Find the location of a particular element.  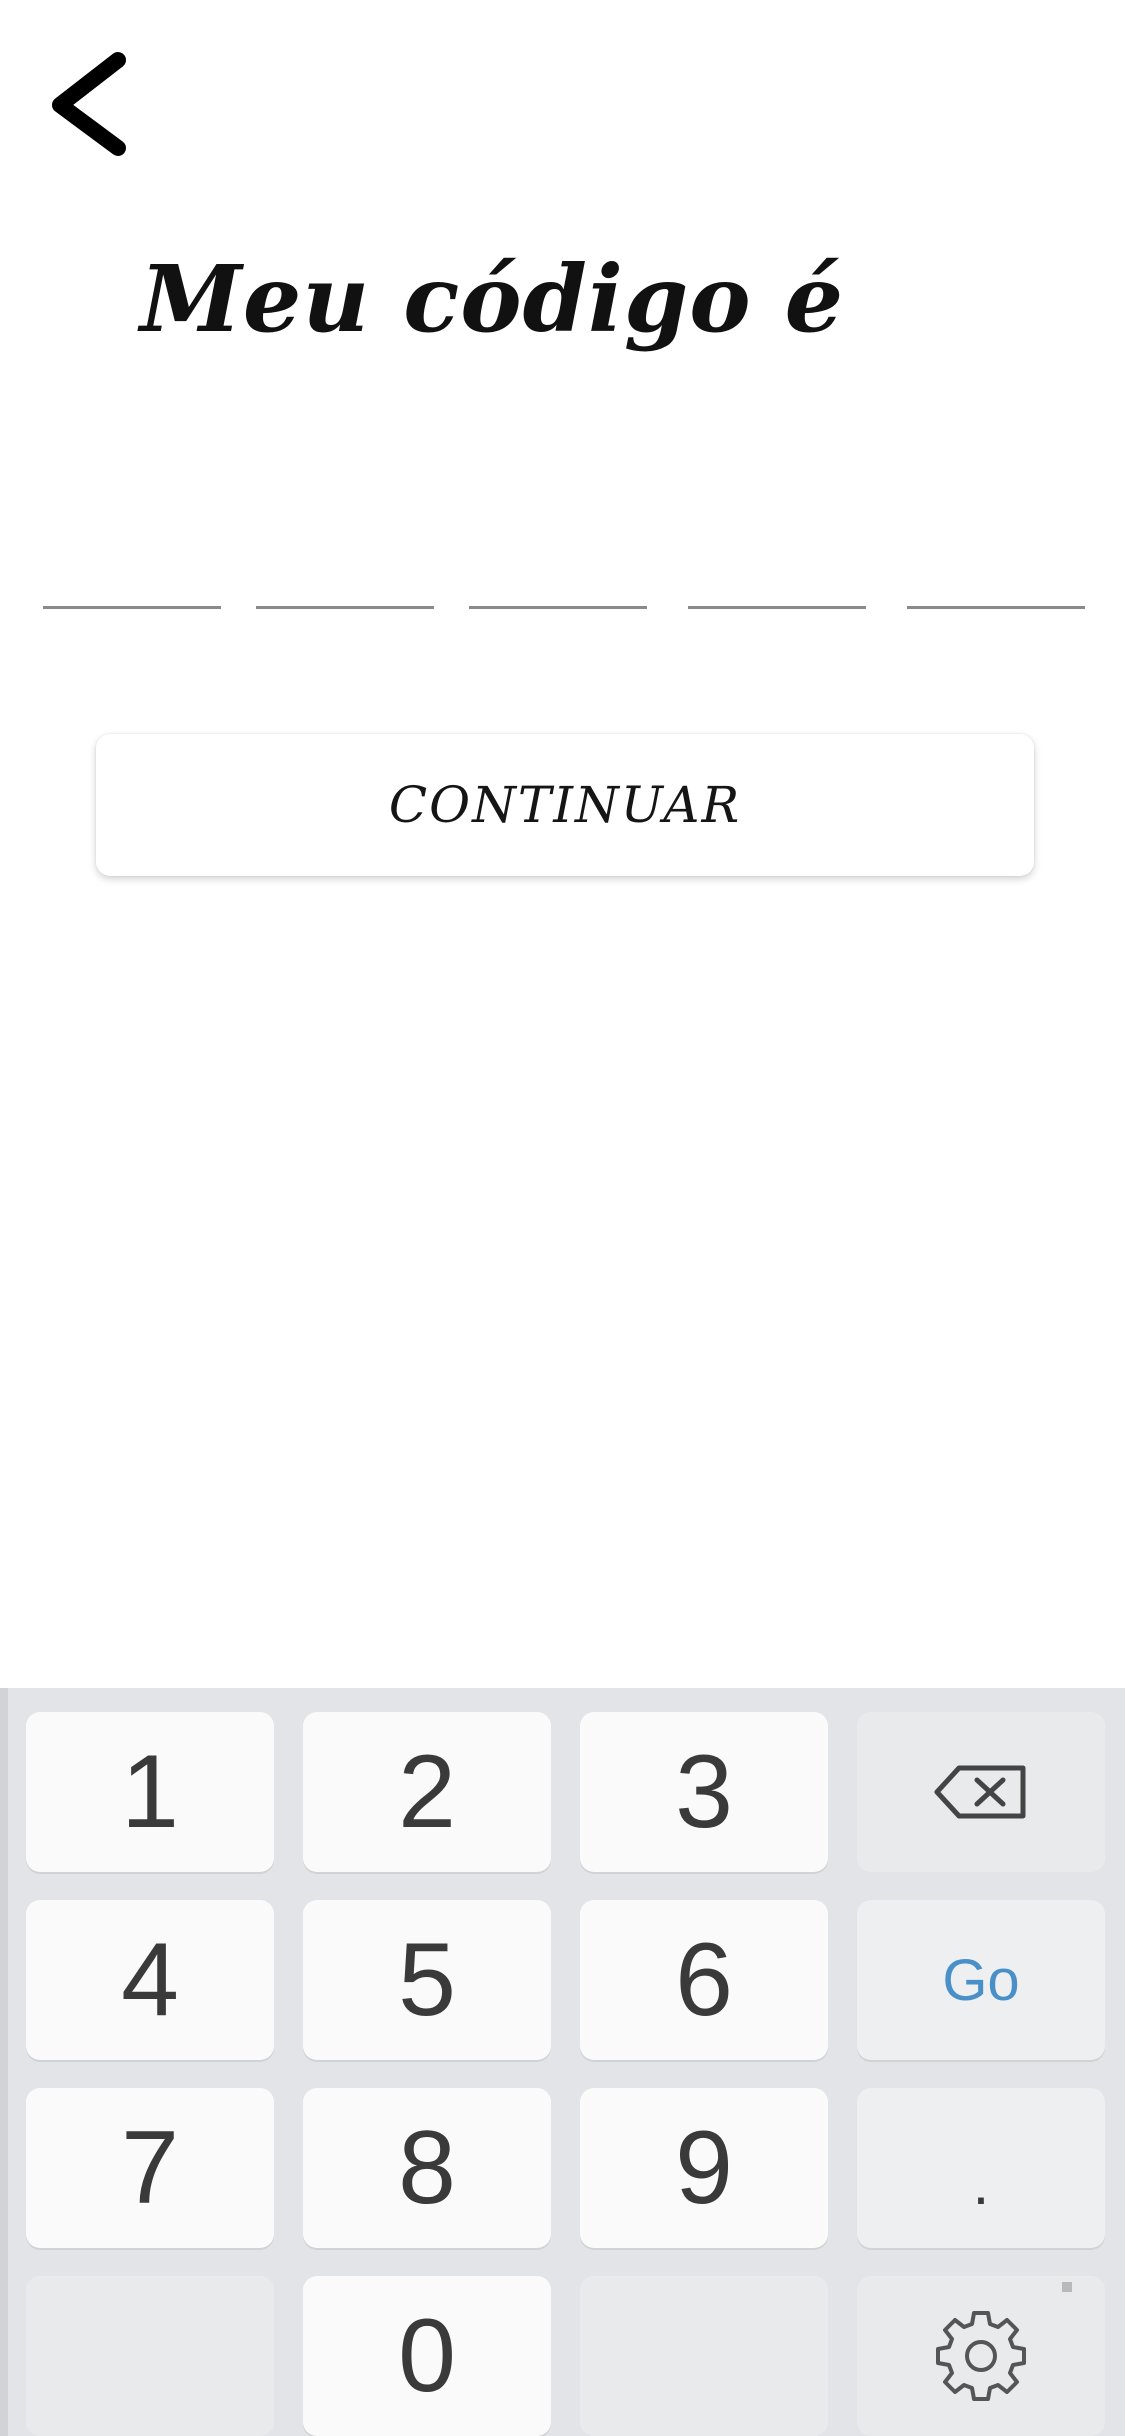

settings-key is located at coordinates (981, 2356).